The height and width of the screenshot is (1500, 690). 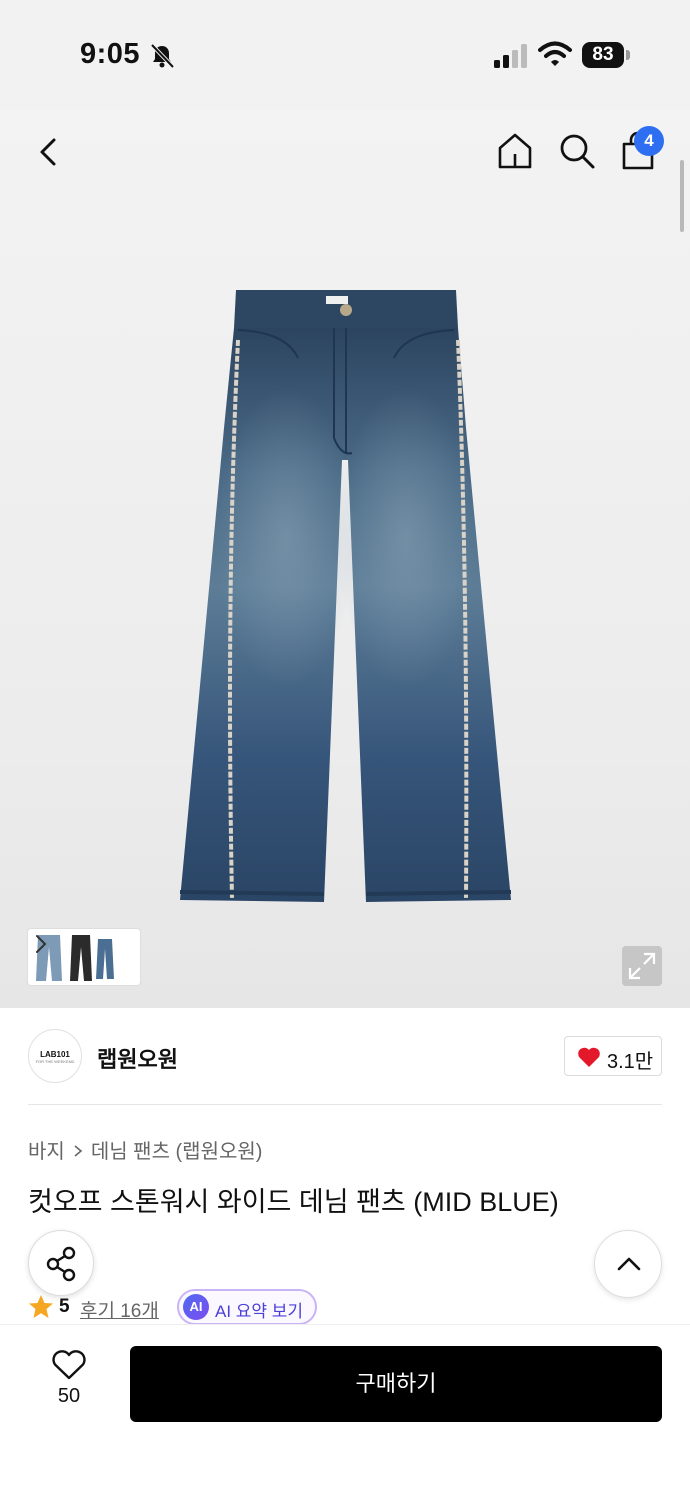 I want to click on heart-icon, so click(x=589, y=1057).